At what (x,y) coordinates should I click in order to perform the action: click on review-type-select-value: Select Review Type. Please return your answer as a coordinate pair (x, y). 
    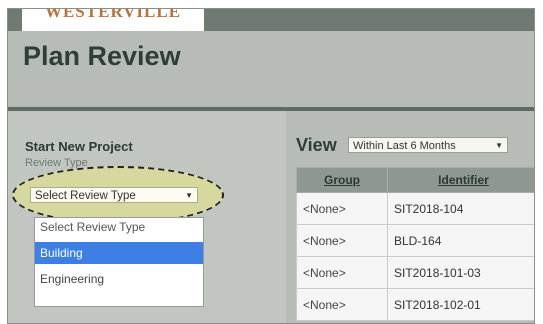
    Looking at the image, I should click on (85, 196).